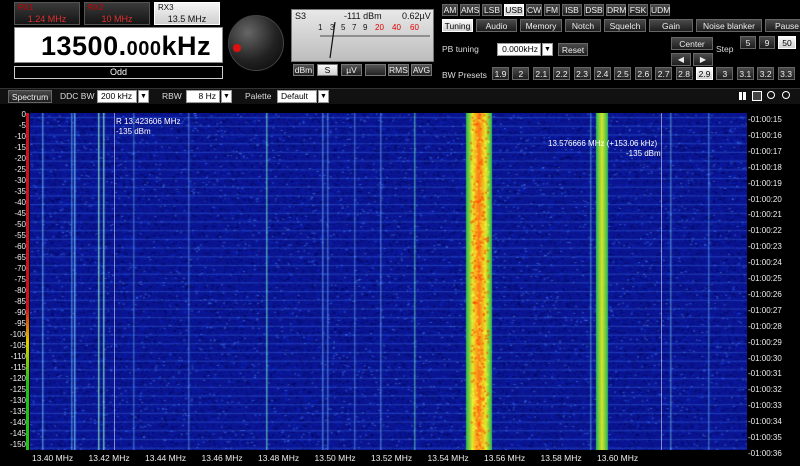 The image size is (800, 466). Describe the element at coordinates (20, 290) in the screenshot. I see `y-axis-tick-label: -80` at that location.